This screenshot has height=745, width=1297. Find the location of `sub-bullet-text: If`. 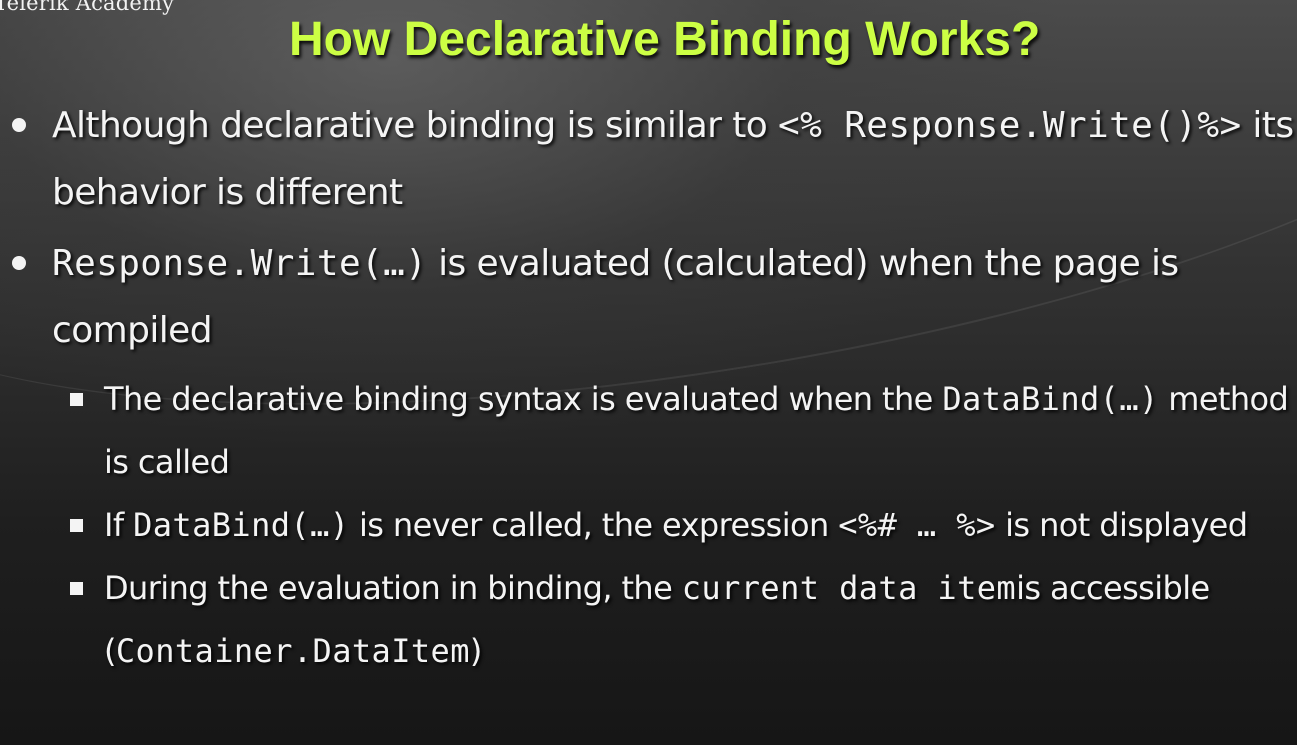

sub-bullet-text: If is located at coordinates (119, 525).